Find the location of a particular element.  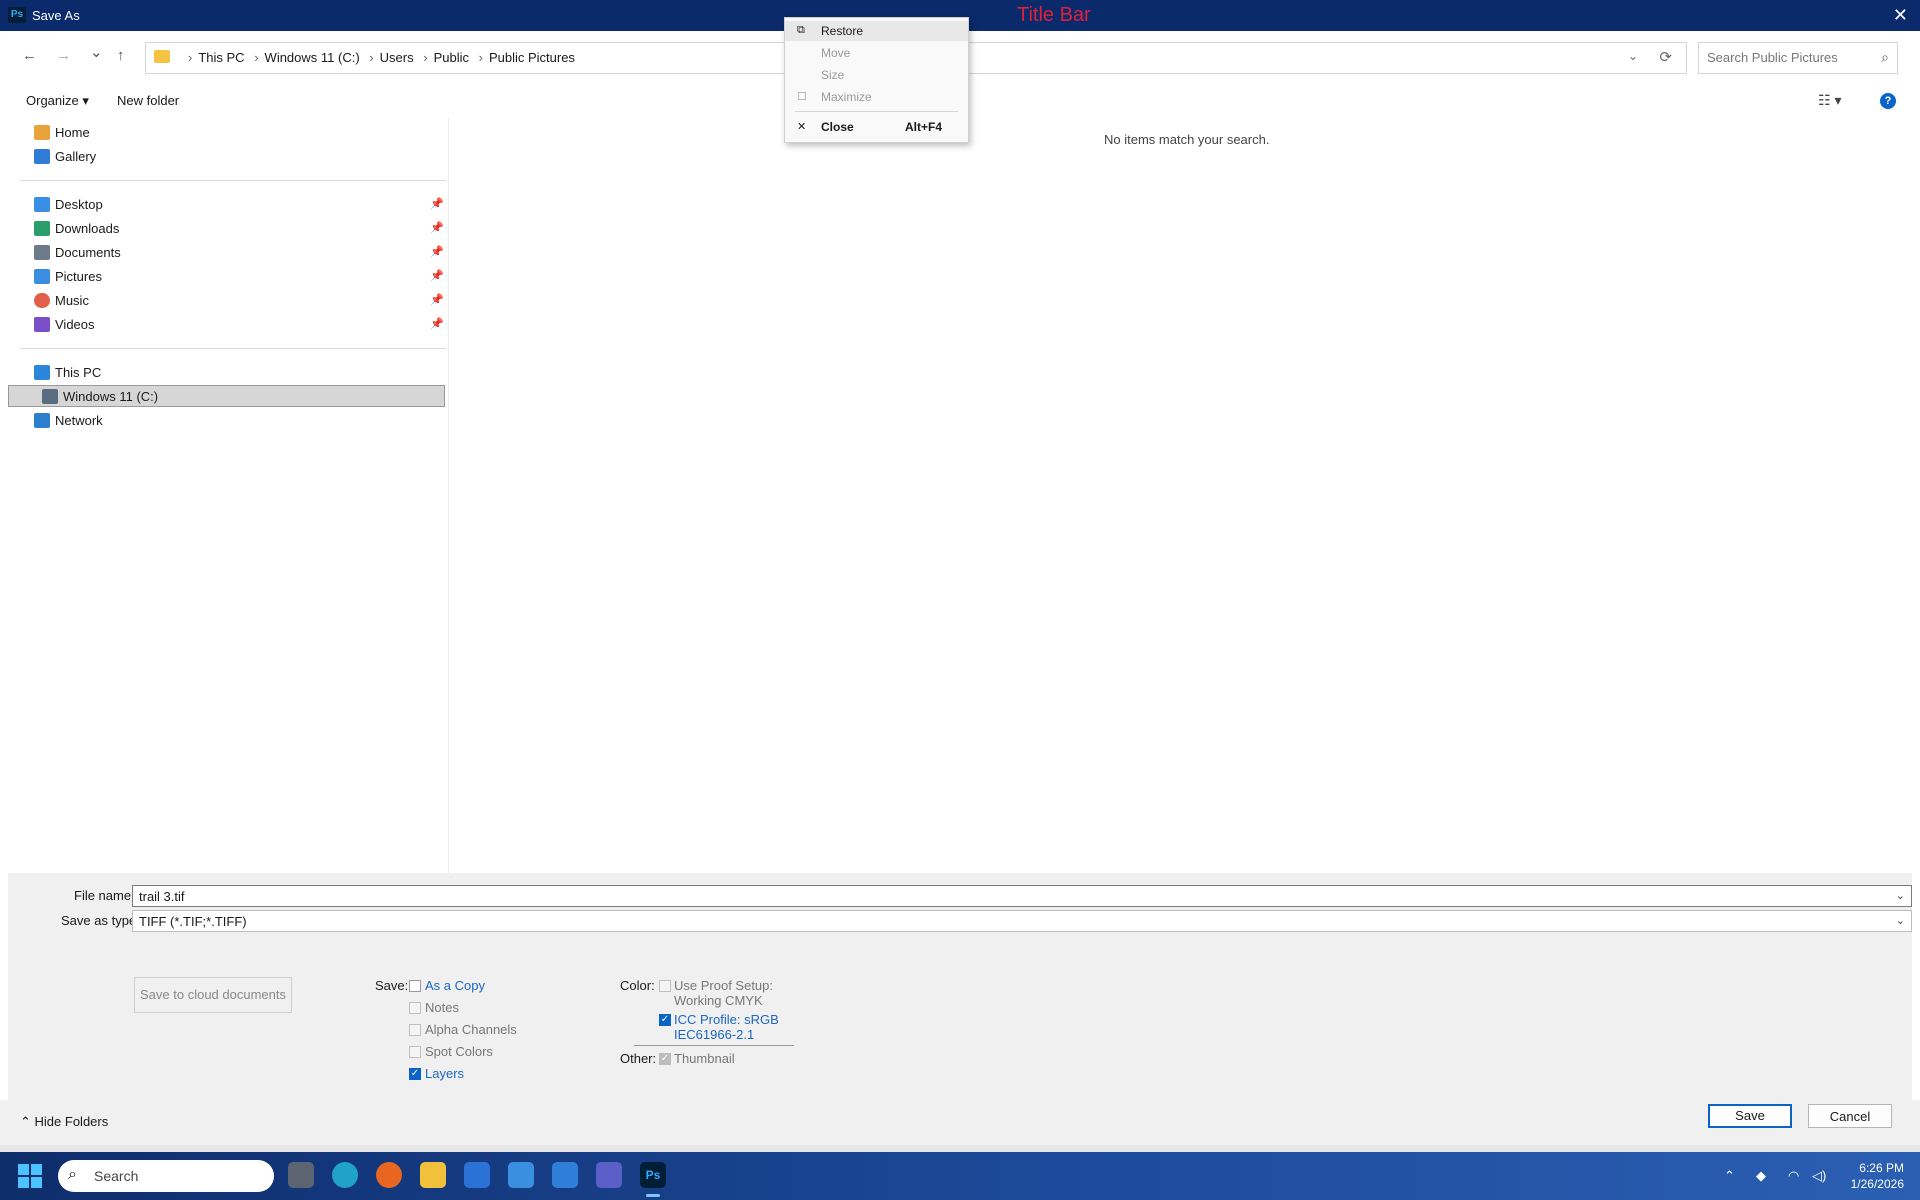

back-arrow-icon: ← is located at coordinates (29, 55).